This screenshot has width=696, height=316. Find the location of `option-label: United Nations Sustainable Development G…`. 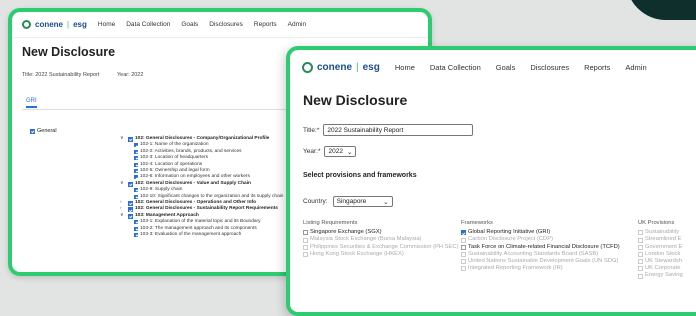

option-label: United Nations Sustainable Development G… is located at coordinates (543, 261).